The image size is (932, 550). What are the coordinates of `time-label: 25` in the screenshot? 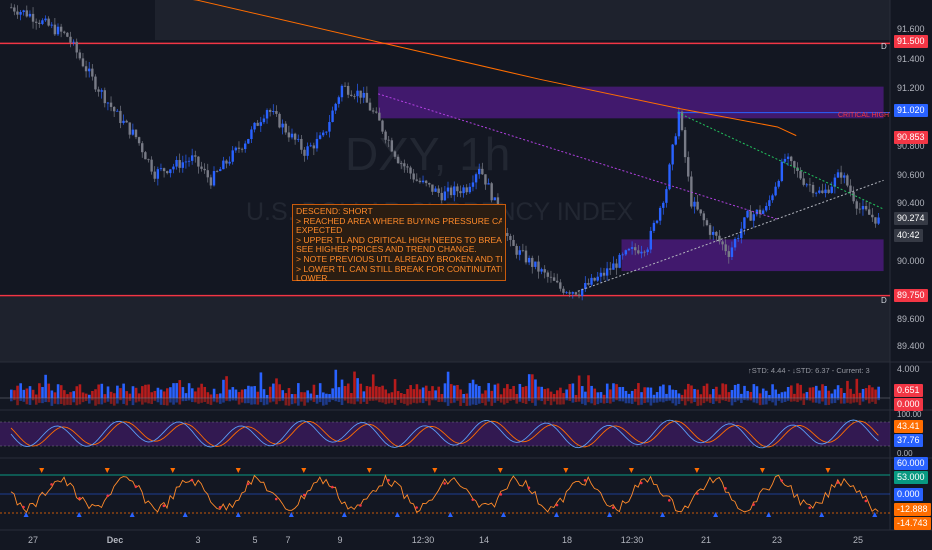 It's located at (858, 540).